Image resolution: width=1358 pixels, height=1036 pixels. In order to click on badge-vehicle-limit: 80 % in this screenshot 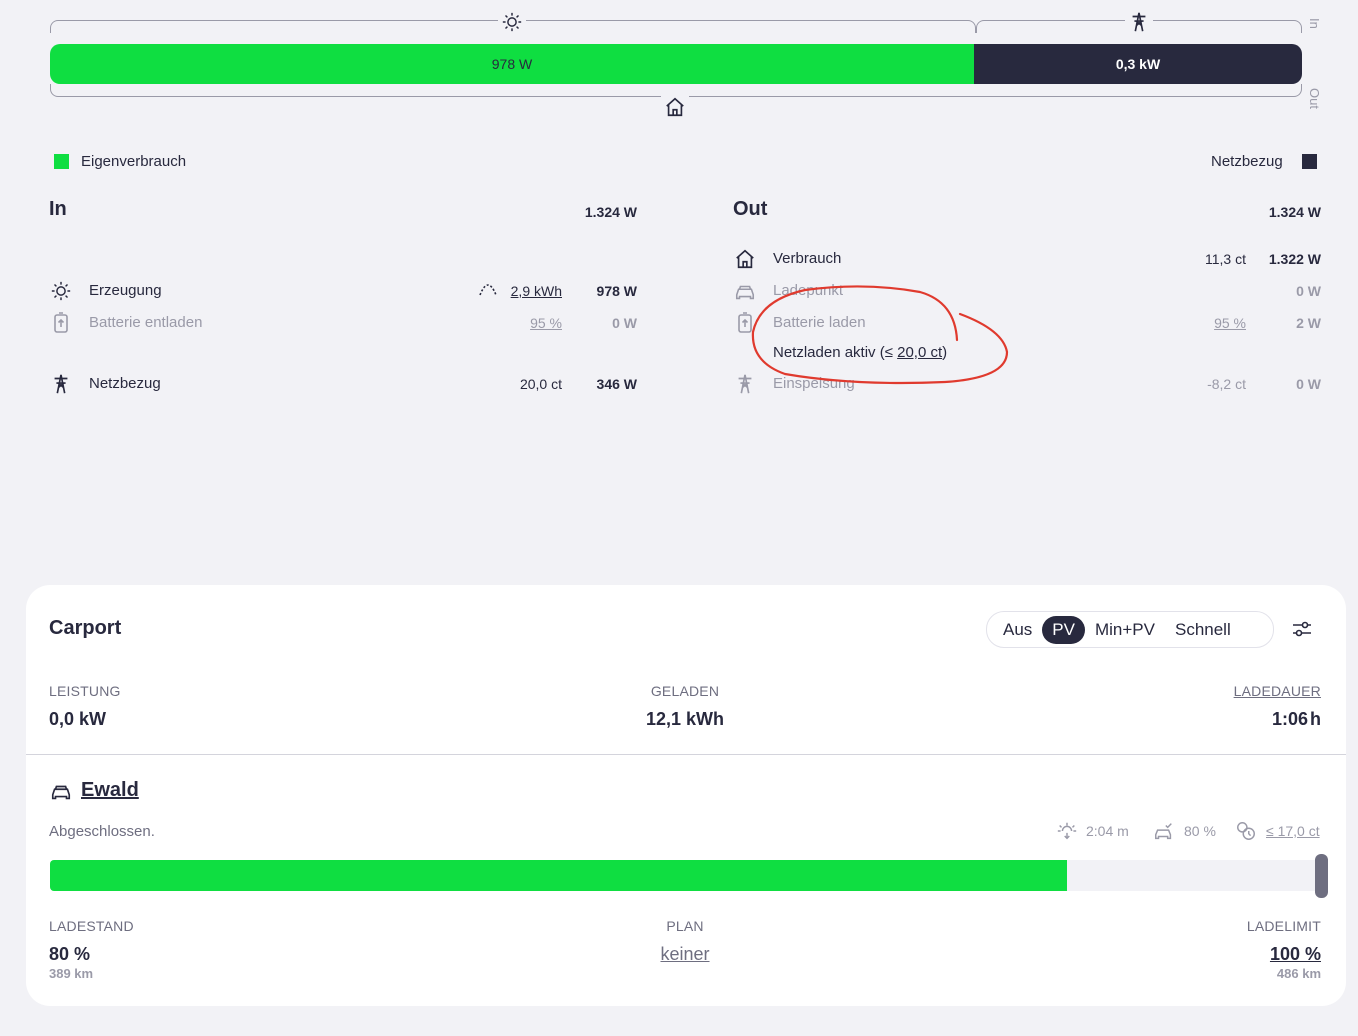, I will do `click(1200, 831)`.